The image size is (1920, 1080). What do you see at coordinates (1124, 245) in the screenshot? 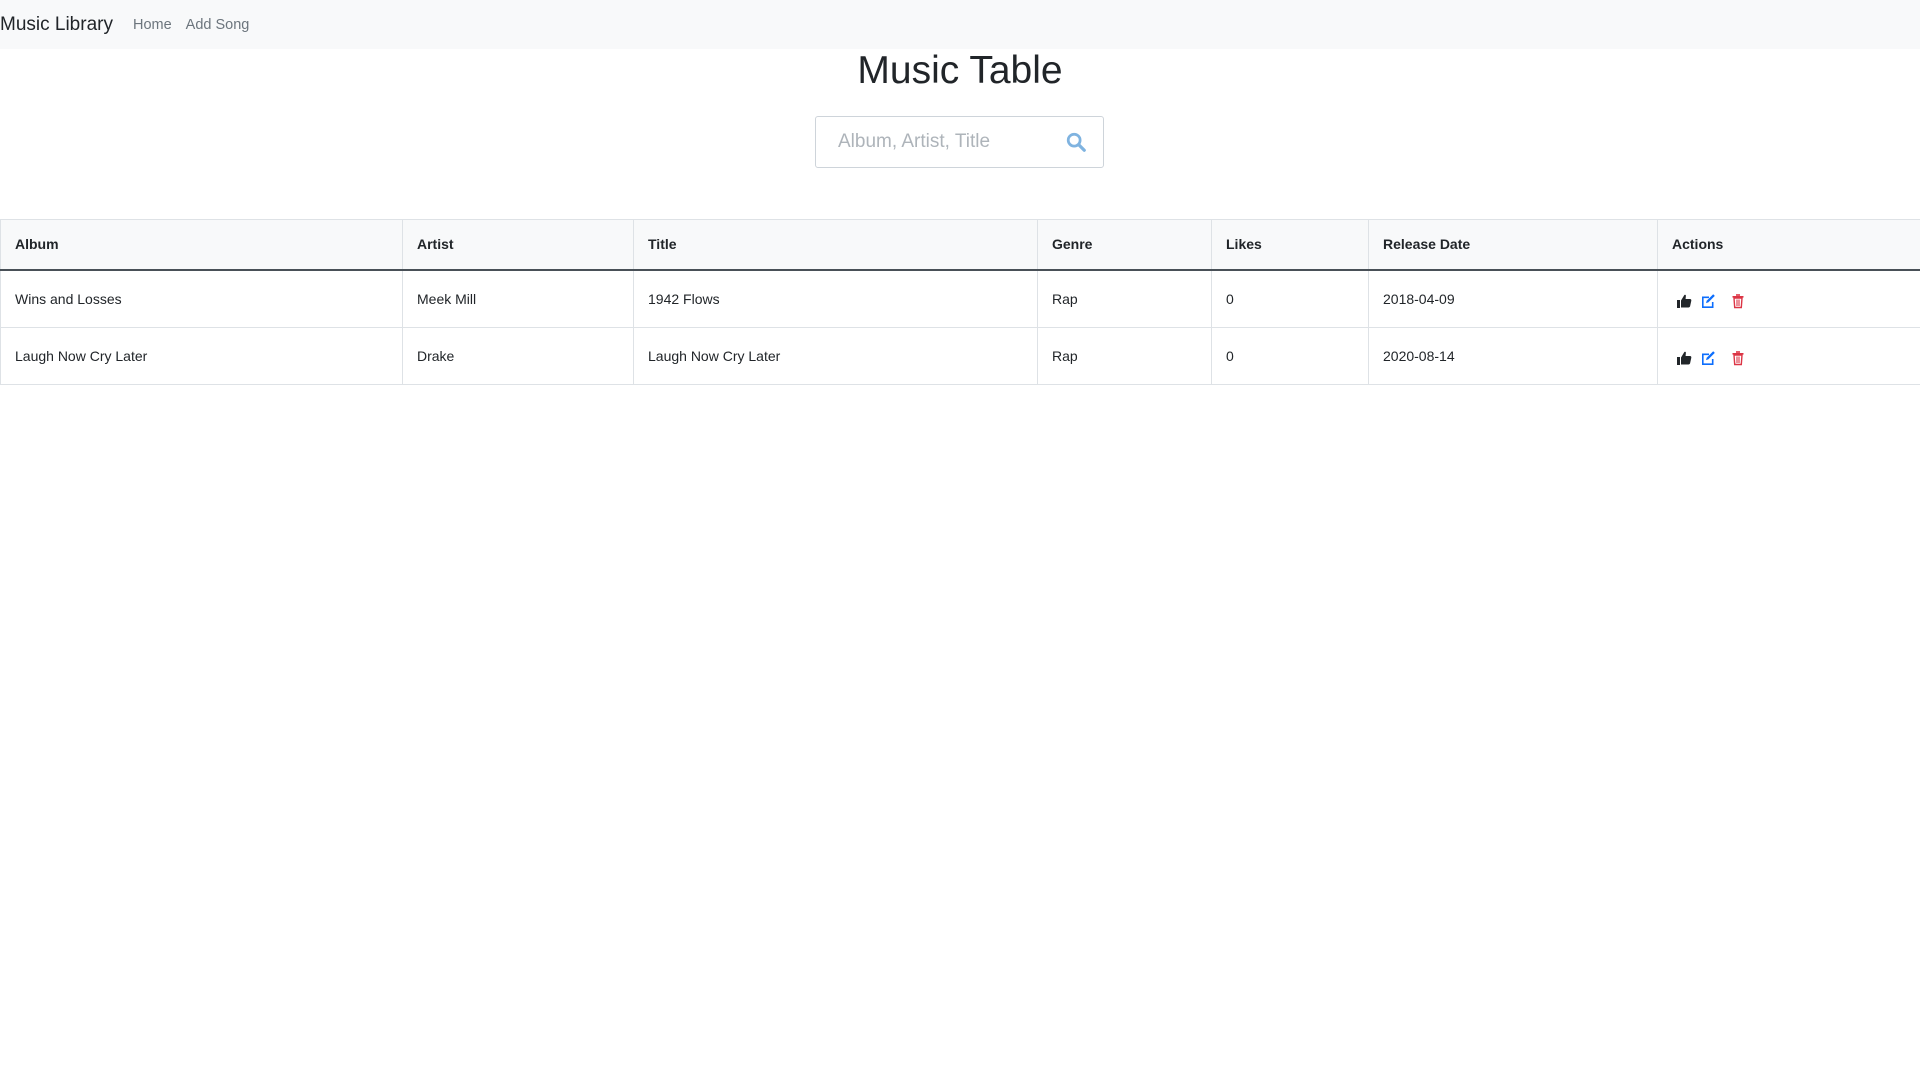
I see `header-genre: Genre` at bounding box center [1124, 245].